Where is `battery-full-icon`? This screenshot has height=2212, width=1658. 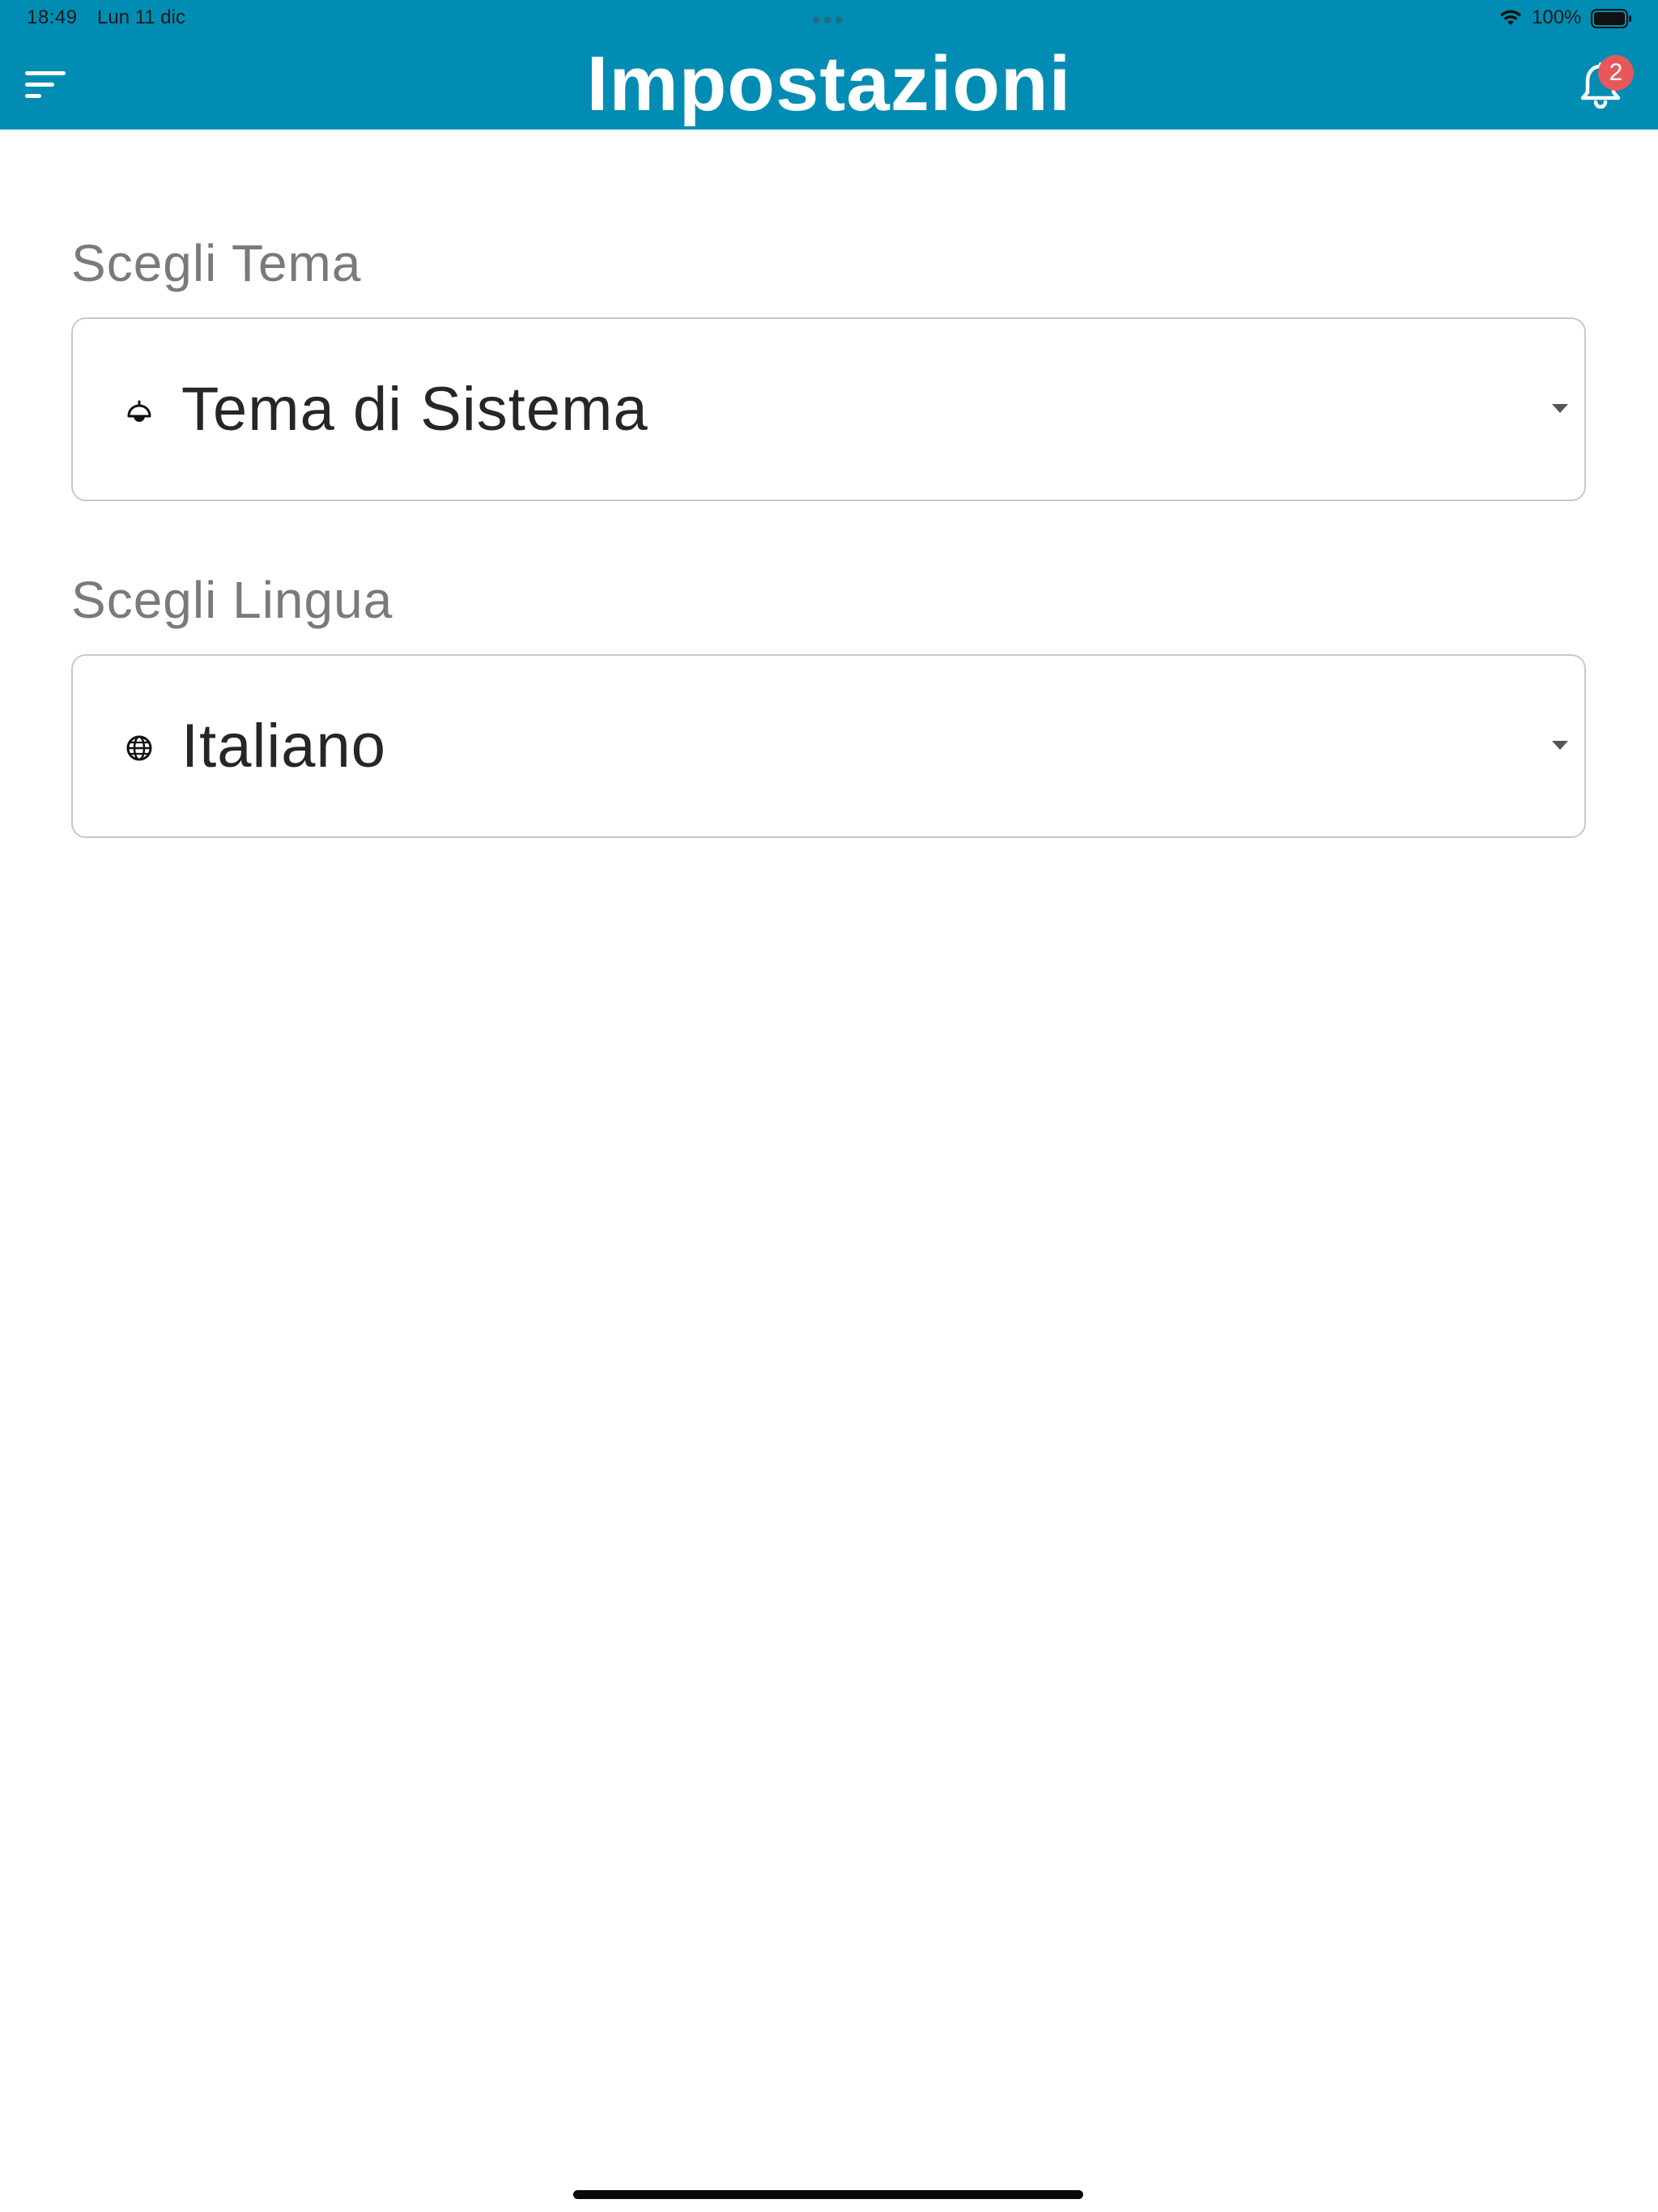
battery-full-icon is located at coordinates (1611, 19).